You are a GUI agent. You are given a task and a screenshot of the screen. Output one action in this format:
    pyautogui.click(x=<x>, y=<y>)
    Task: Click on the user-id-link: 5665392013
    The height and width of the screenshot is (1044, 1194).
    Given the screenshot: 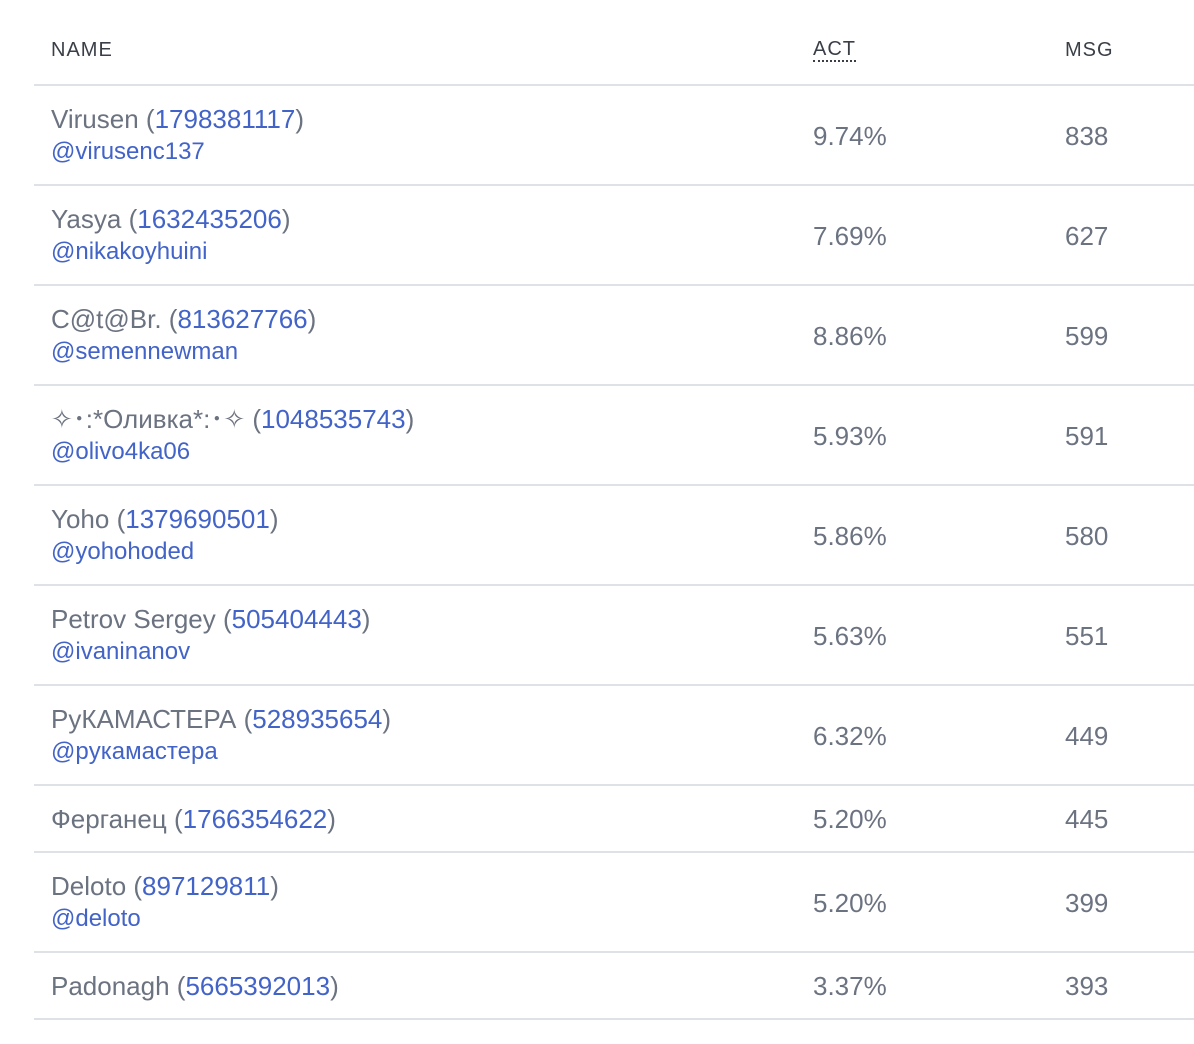 What is the action you would take?
    pyautogui.click(x=257, y=986)
    